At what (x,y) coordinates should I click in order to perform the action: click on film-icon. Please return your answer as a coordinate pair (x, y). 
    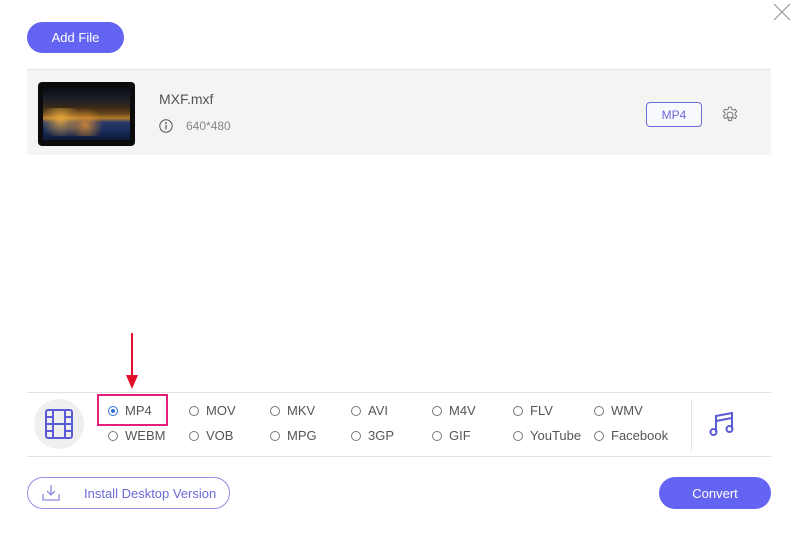
    Looking at the image, I should click on (59, 424).